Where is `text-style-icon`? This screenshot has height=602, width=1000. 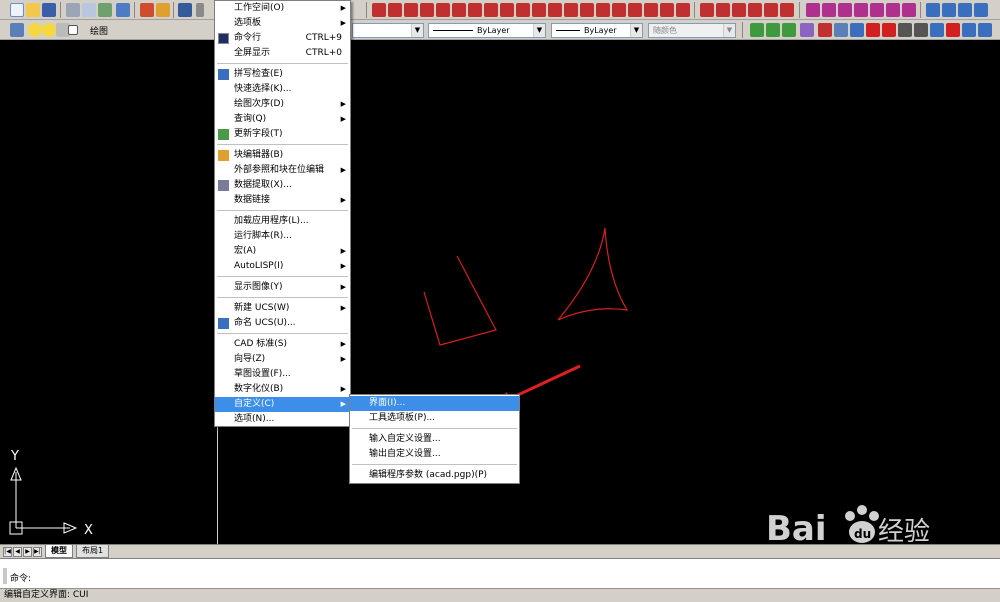
text-style-icon is located at coordinates (829, 10).